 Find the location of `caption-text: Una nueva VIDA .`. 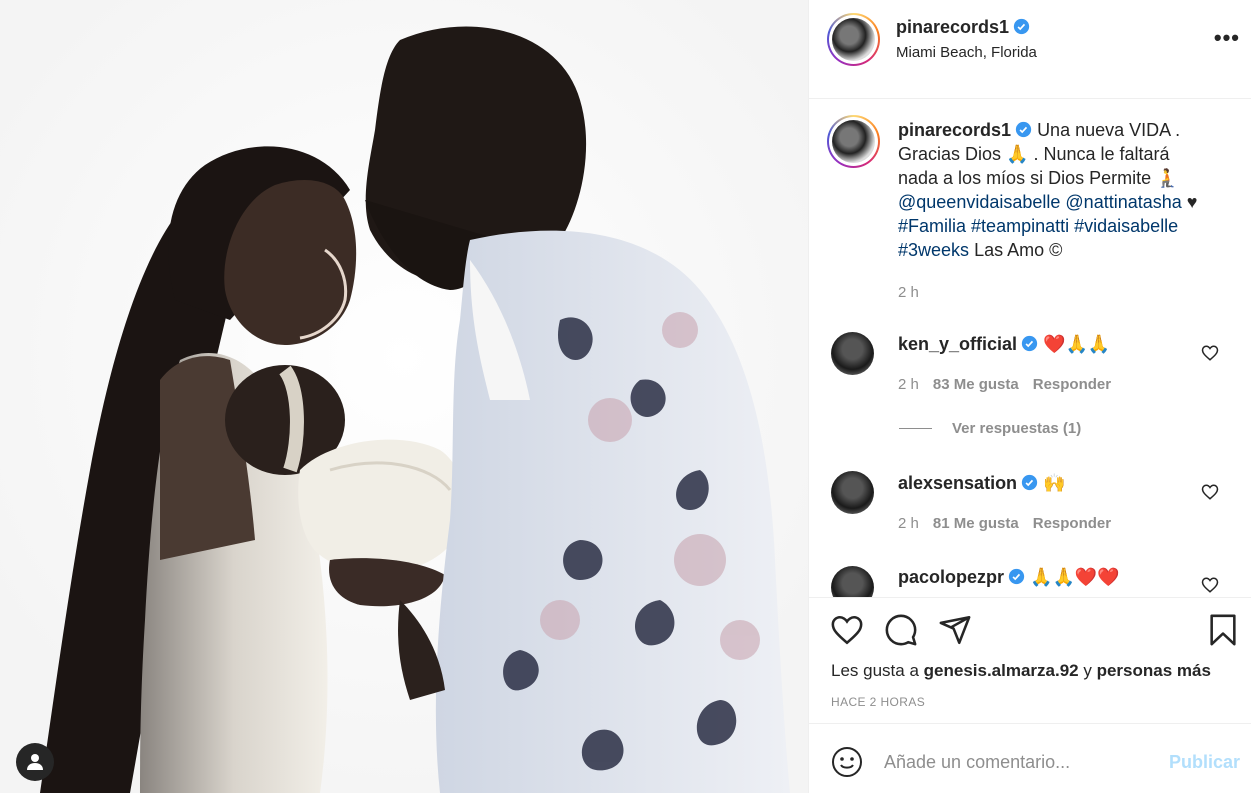

caption-text: Una nueva VIDA . is located at coordinates (1109, 130).